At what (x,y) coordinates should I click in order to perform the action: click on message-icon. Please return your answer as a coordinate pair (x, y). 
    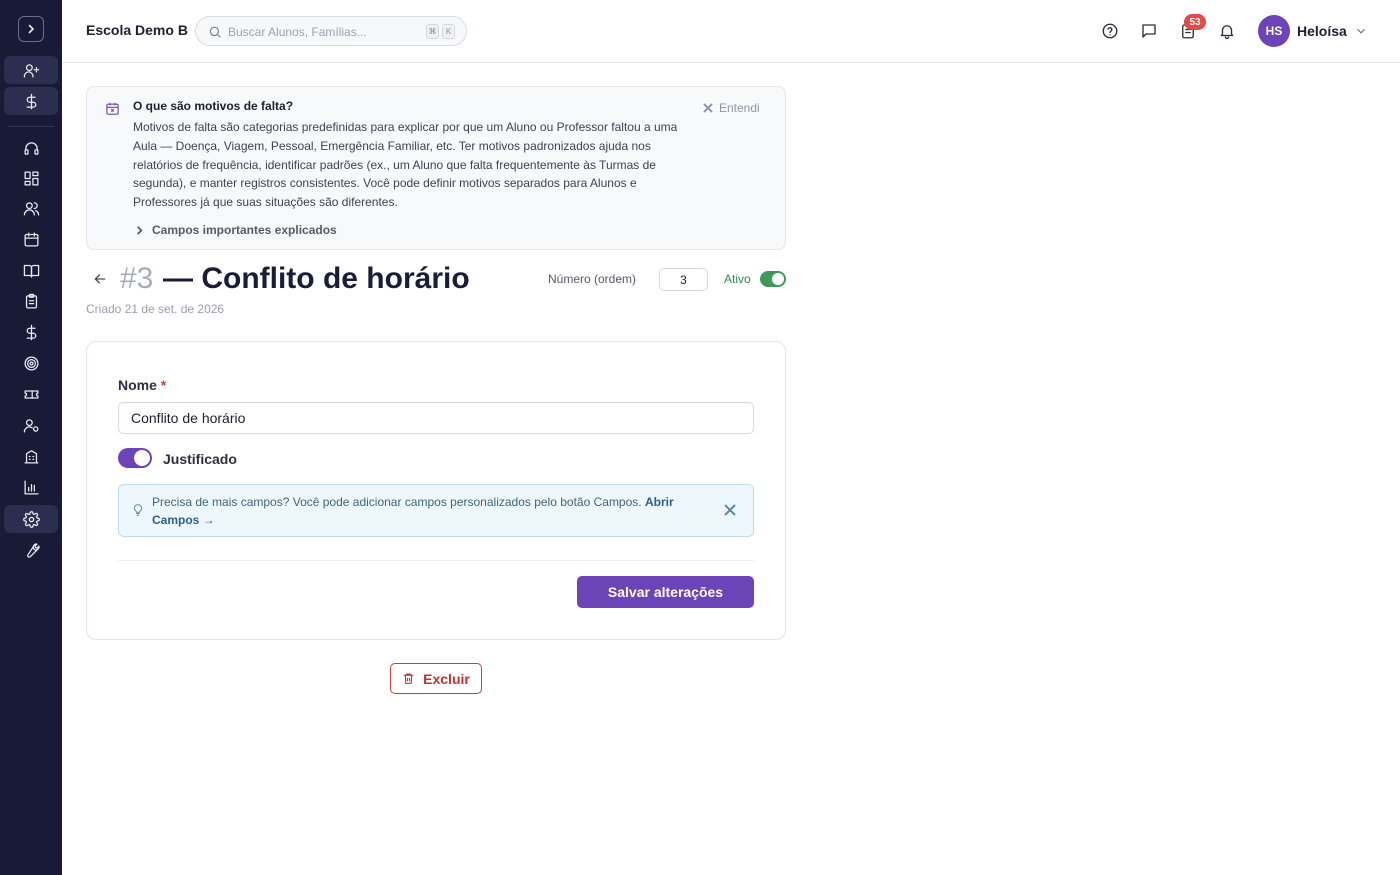
    Looking at the image, I should click on (1149, 31).